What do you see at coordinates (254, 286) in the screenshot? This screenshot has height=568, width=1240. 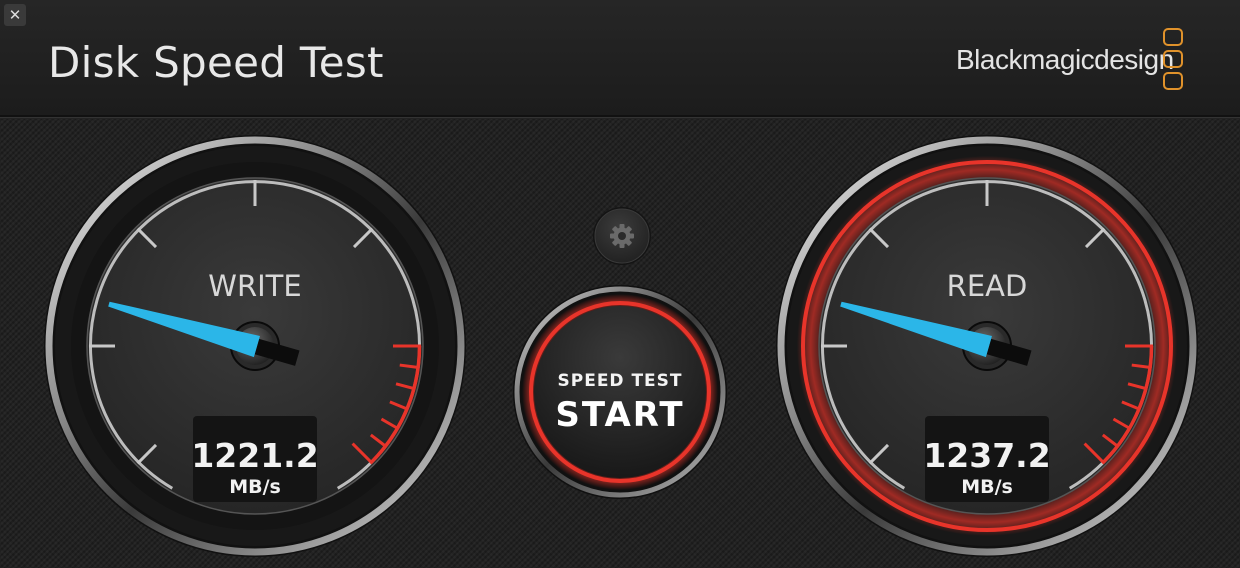 I see `write-gauge-label: WRITE` at bounding box center [254, 286].